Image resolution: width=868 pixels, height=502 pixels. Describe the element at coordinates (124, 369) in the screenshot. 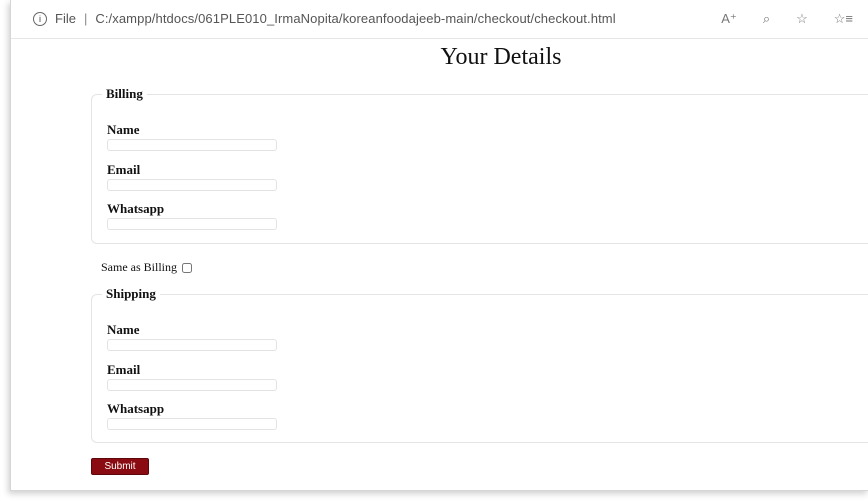

I see `shipping-email-label: Email` at that location.